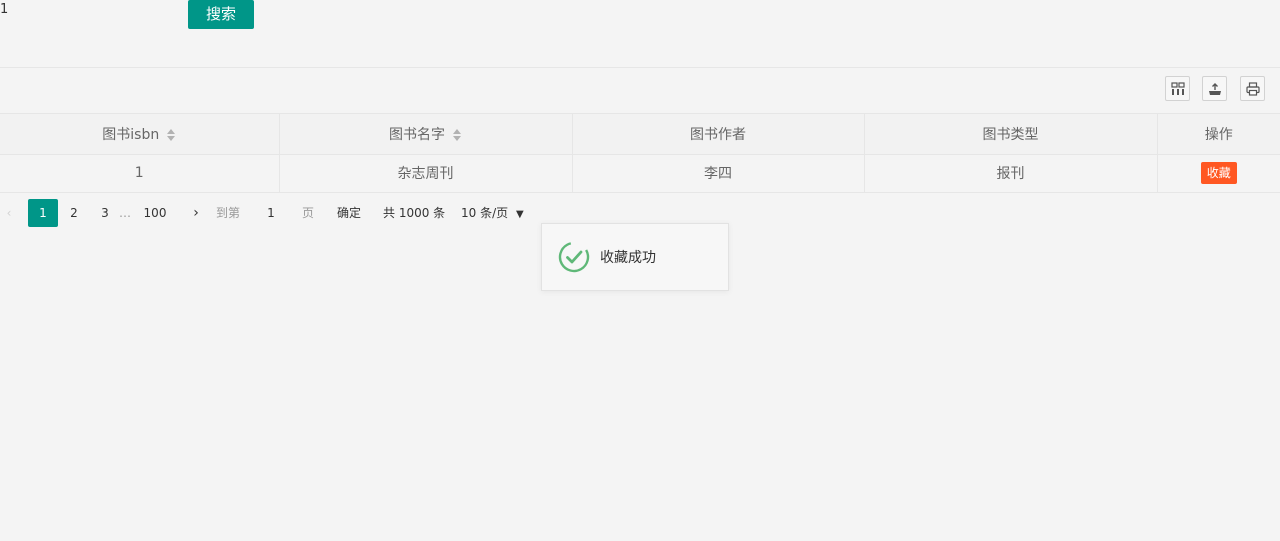 This screenshot has width=1280, height=541. I want to click on check-circle-icon, so click(574, 257).